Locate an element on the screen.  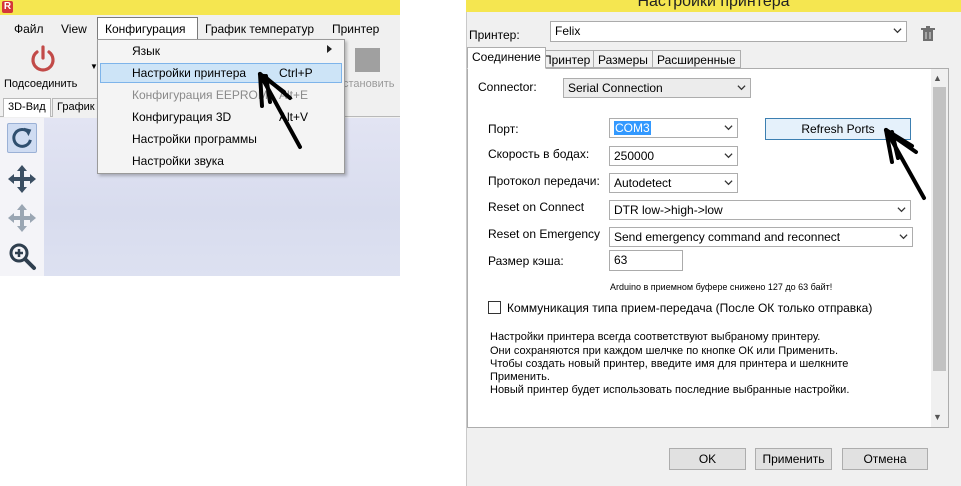
connector-select-value: Serial Connection is located at coordinates (615, 88).